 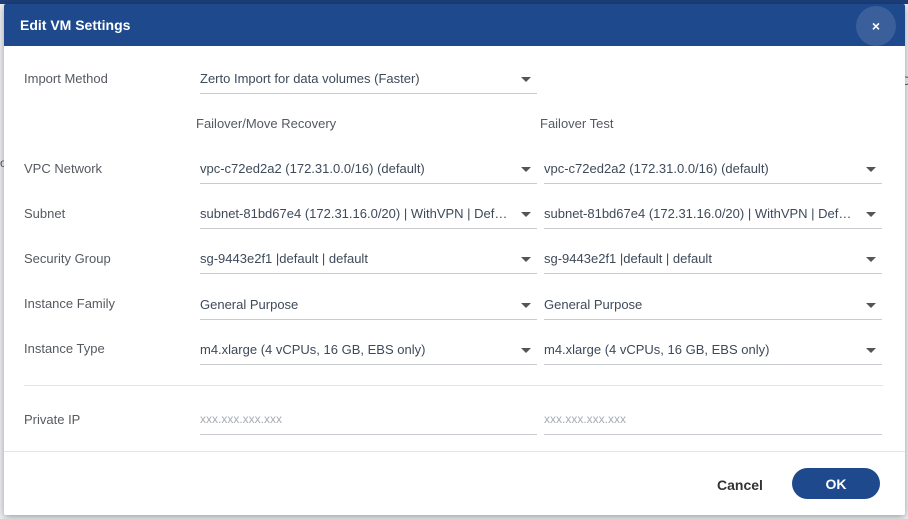 What do you see at coordinates (45, 213) in the screenshot?
I see `subnet-label: Subnet` at bounding box center [45, 213].